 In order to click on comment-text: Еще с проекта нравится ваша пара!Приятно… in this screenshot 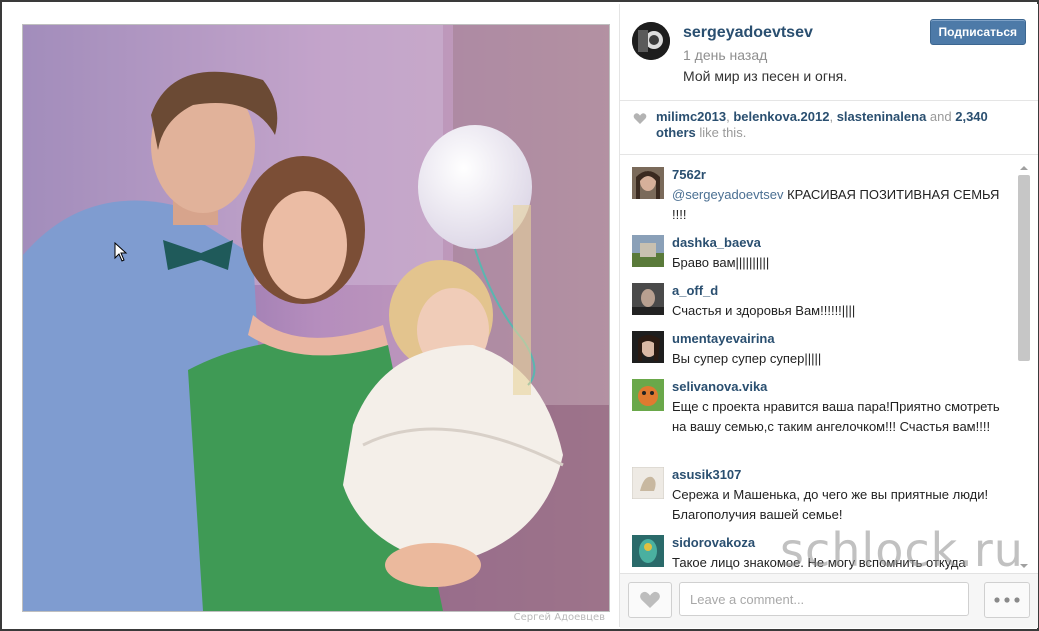, I will do `click(836, 416)`.